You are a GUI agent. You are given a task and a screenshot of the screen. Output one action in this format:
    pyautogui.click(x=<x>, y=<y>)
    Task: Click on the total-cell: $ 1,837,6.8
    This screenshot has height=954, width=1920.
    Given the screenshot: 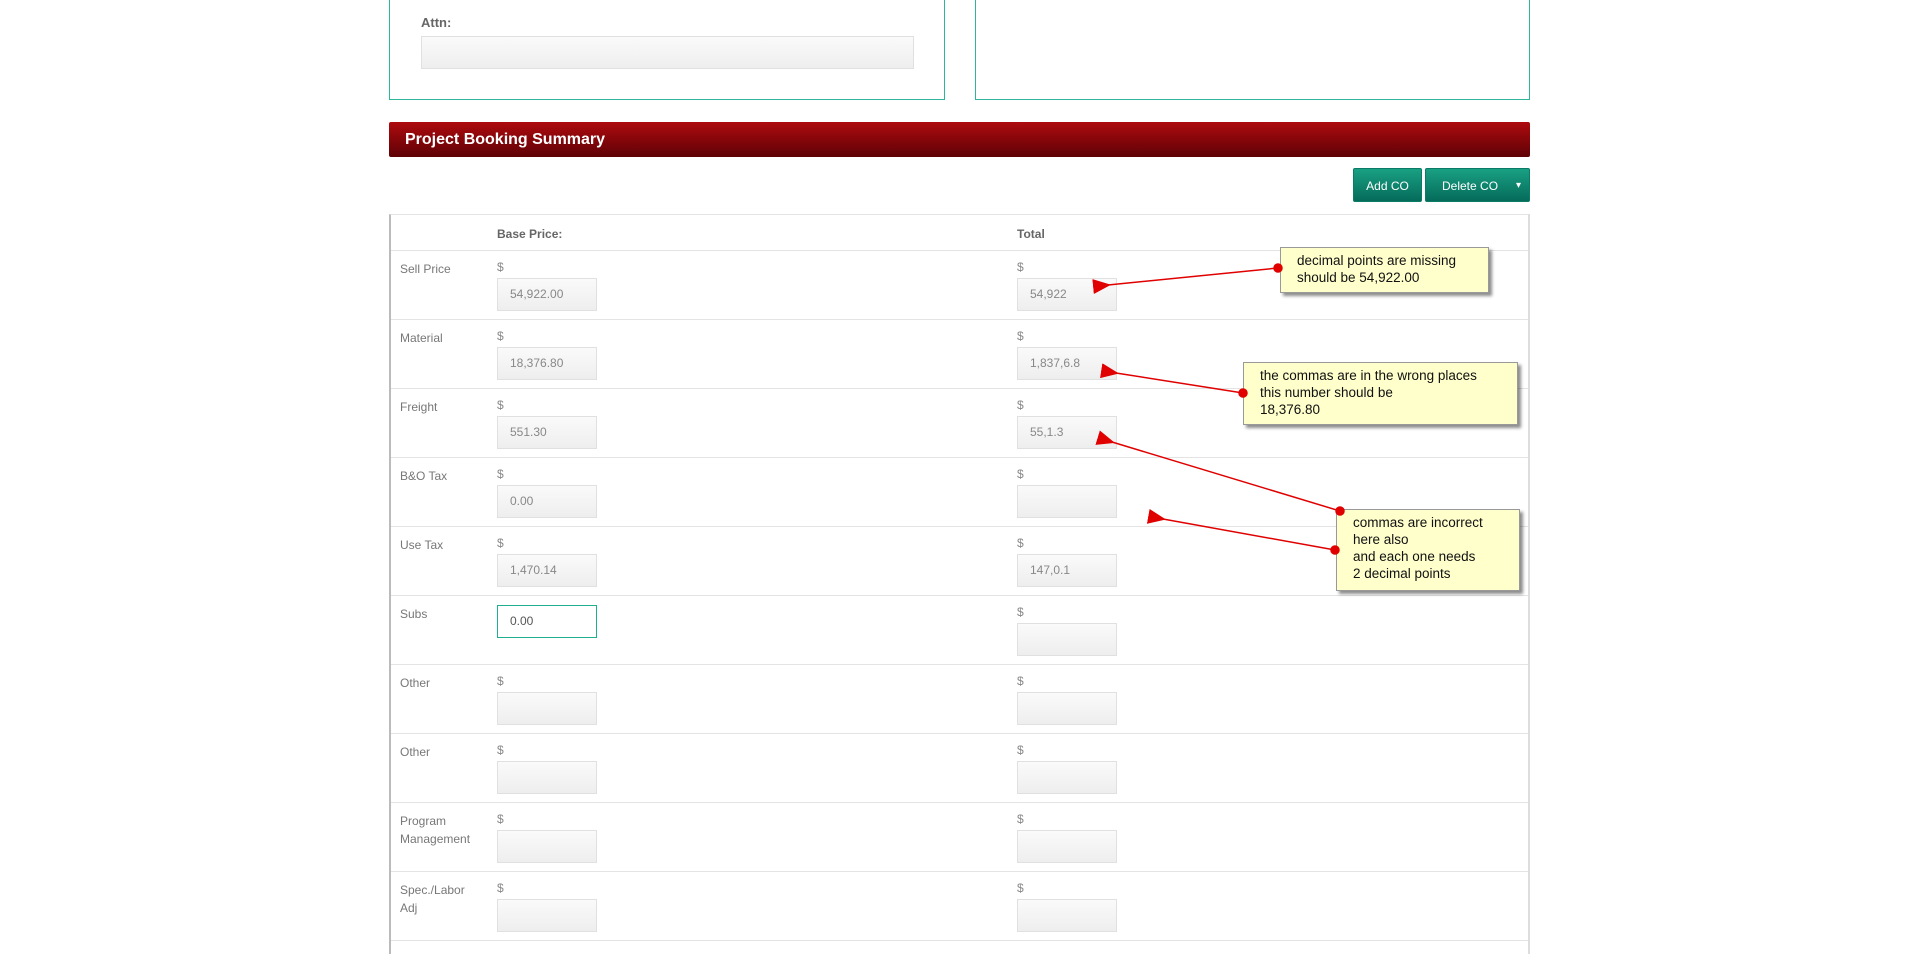 What is the action you would take?
    pyautogui.click(x=1067, y=354)
    